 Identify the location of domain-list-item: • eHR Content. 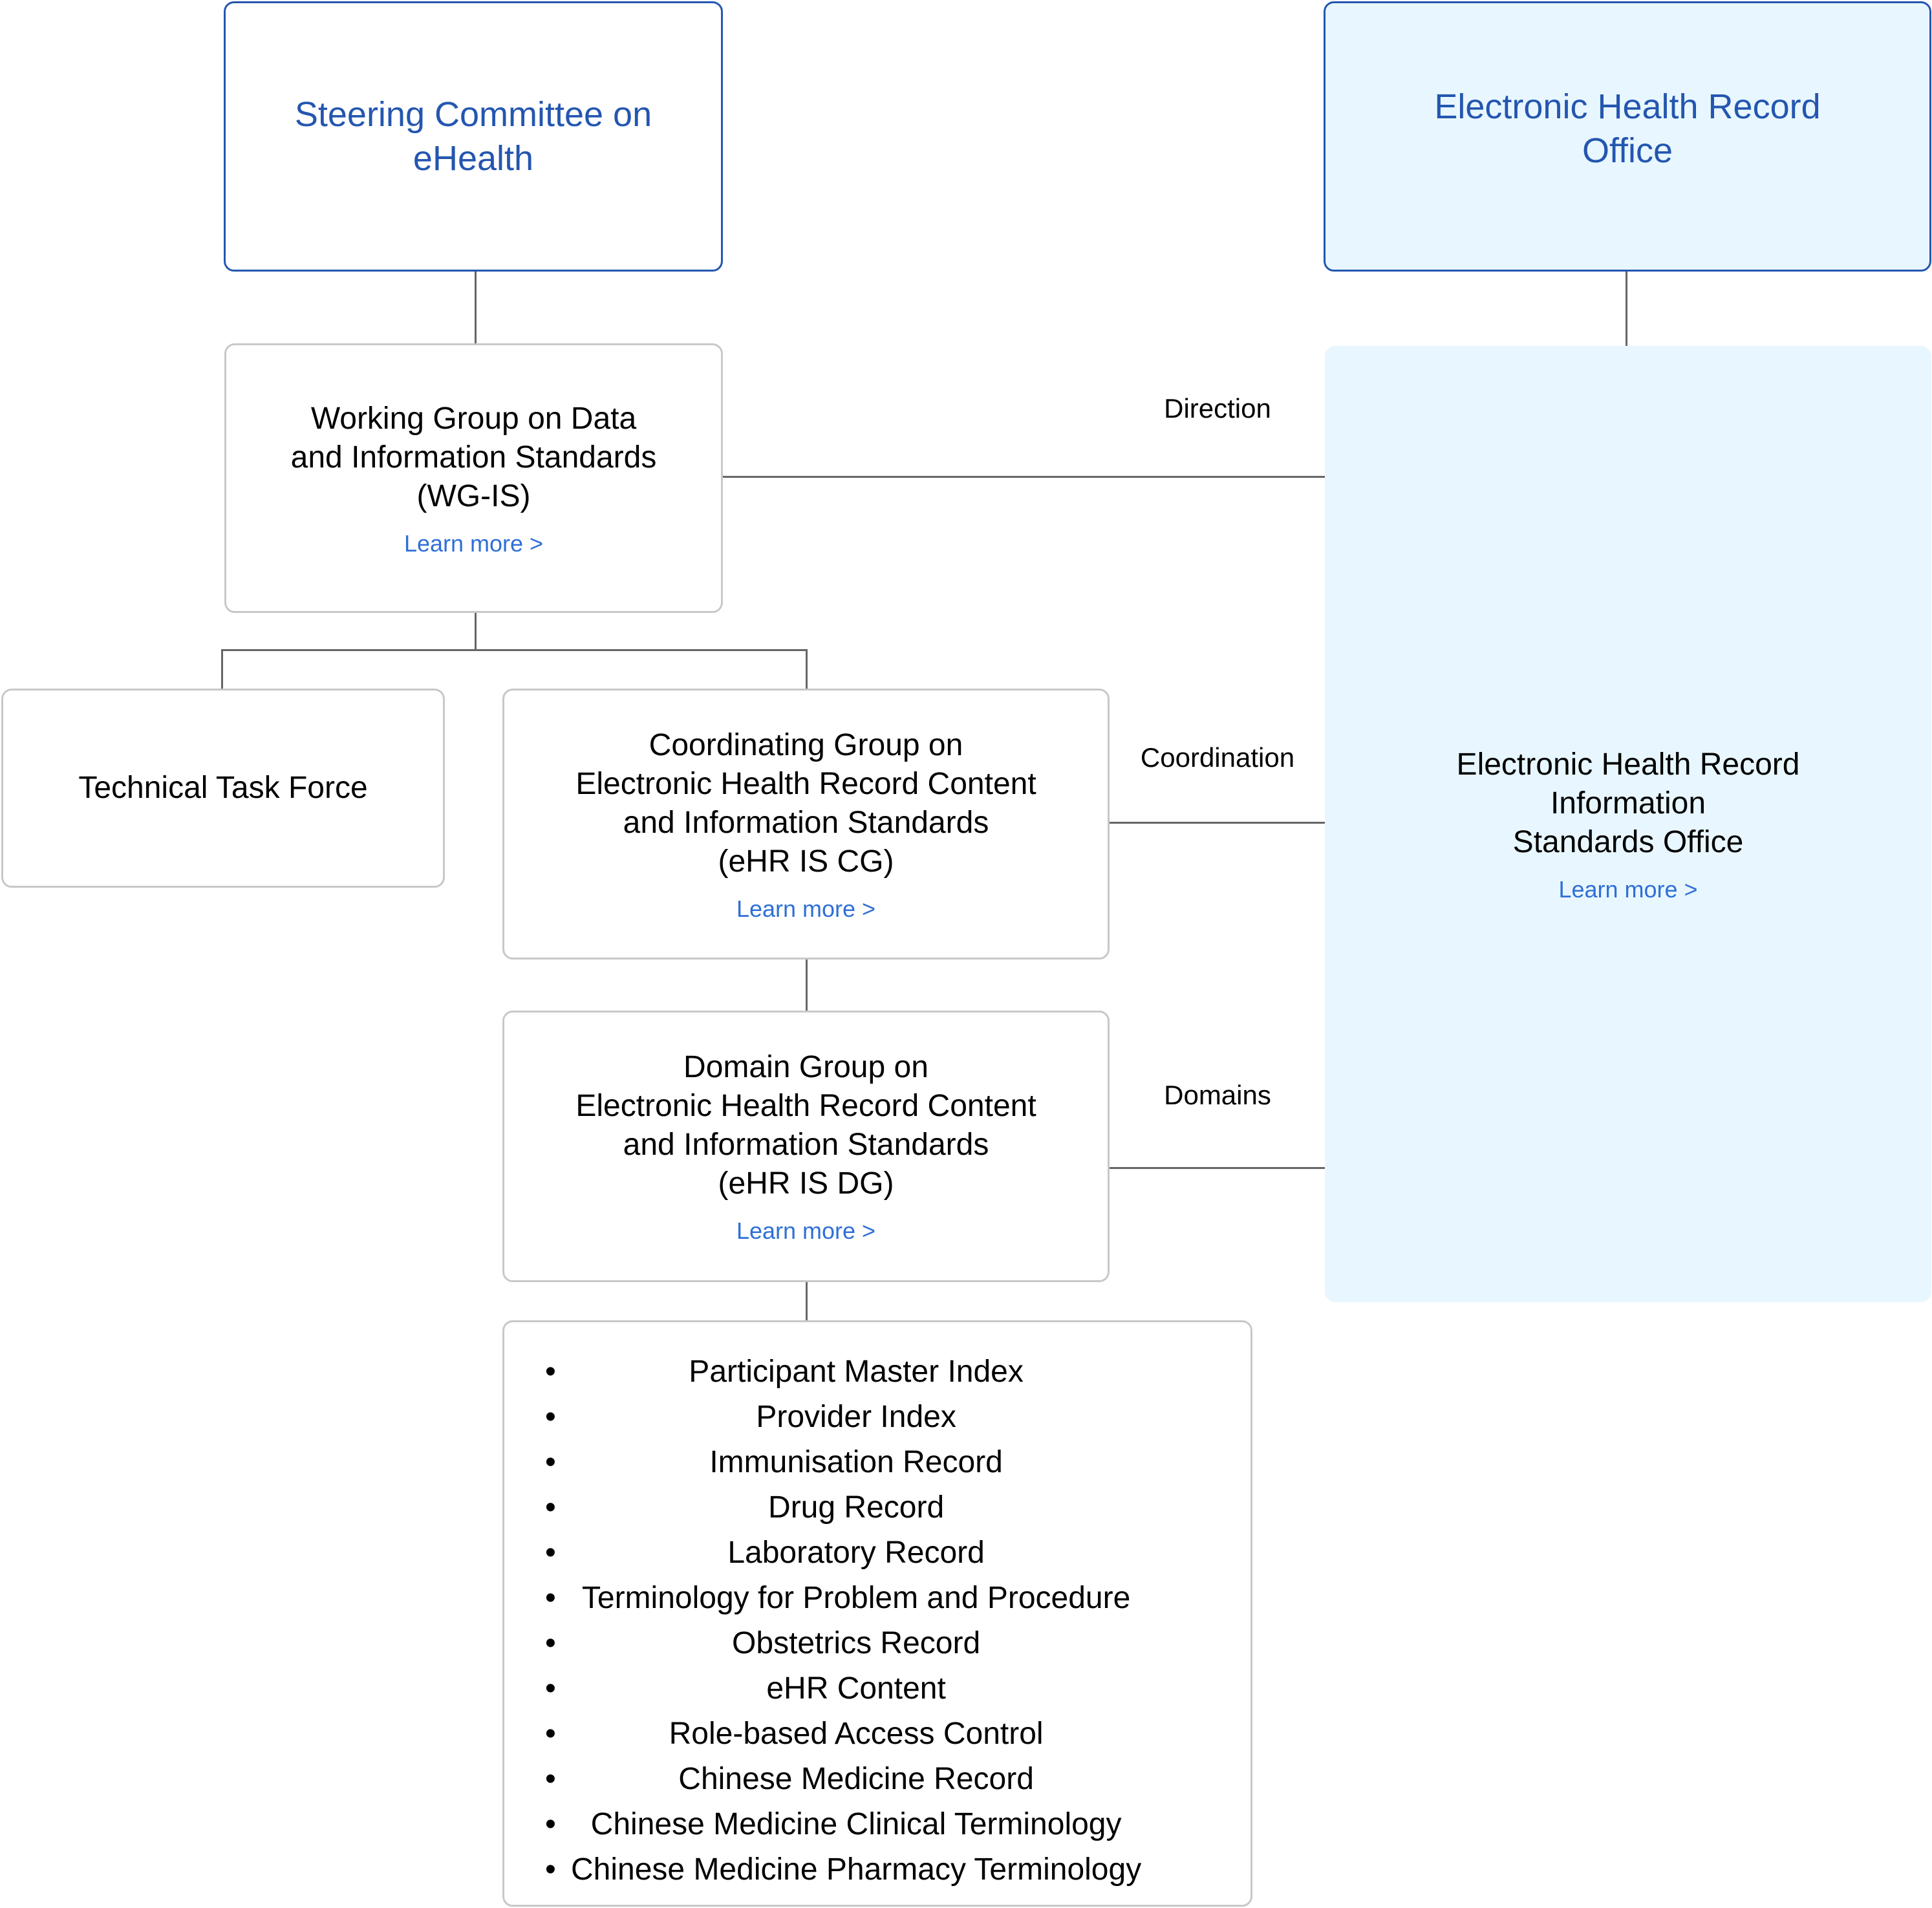
(843, 1688).